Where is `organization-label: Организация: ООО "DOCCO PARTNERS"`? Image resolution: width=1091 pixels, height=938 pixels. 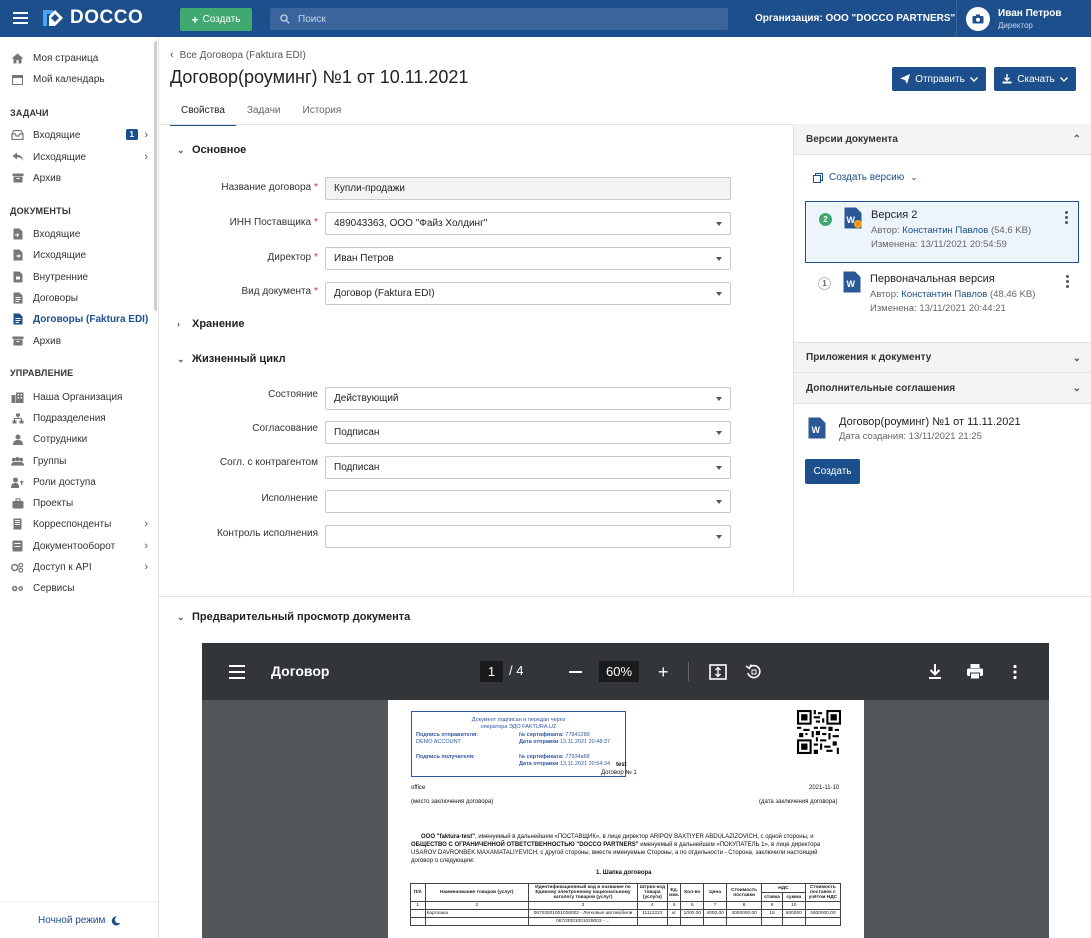 organization-label: Организация: ООО "DOCCO PARTNERS" is located at coordinates (855, 18).